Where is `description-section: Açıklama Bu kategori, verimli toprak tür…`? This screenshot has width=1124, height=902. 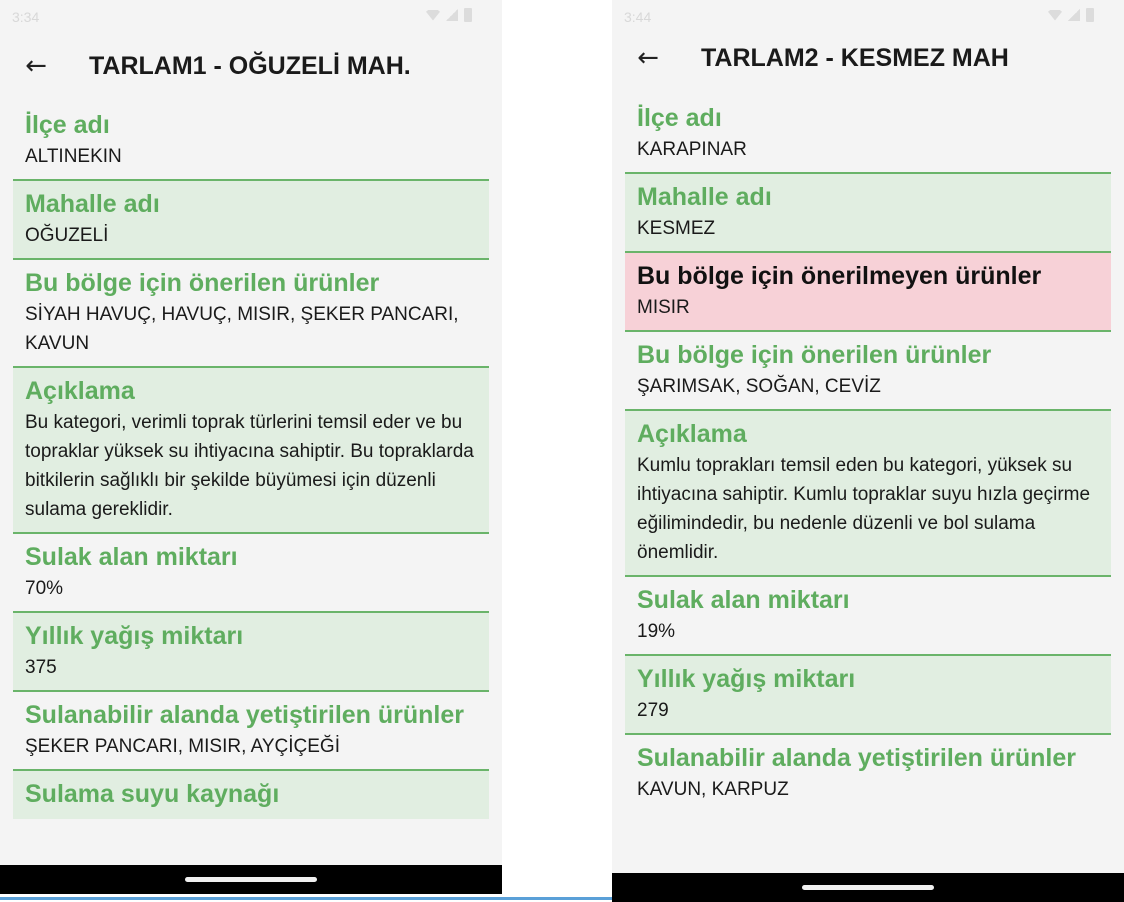 description-section: Açıklama Bu kategori, verimli toprak tür… is located at coordinates (251, 451).